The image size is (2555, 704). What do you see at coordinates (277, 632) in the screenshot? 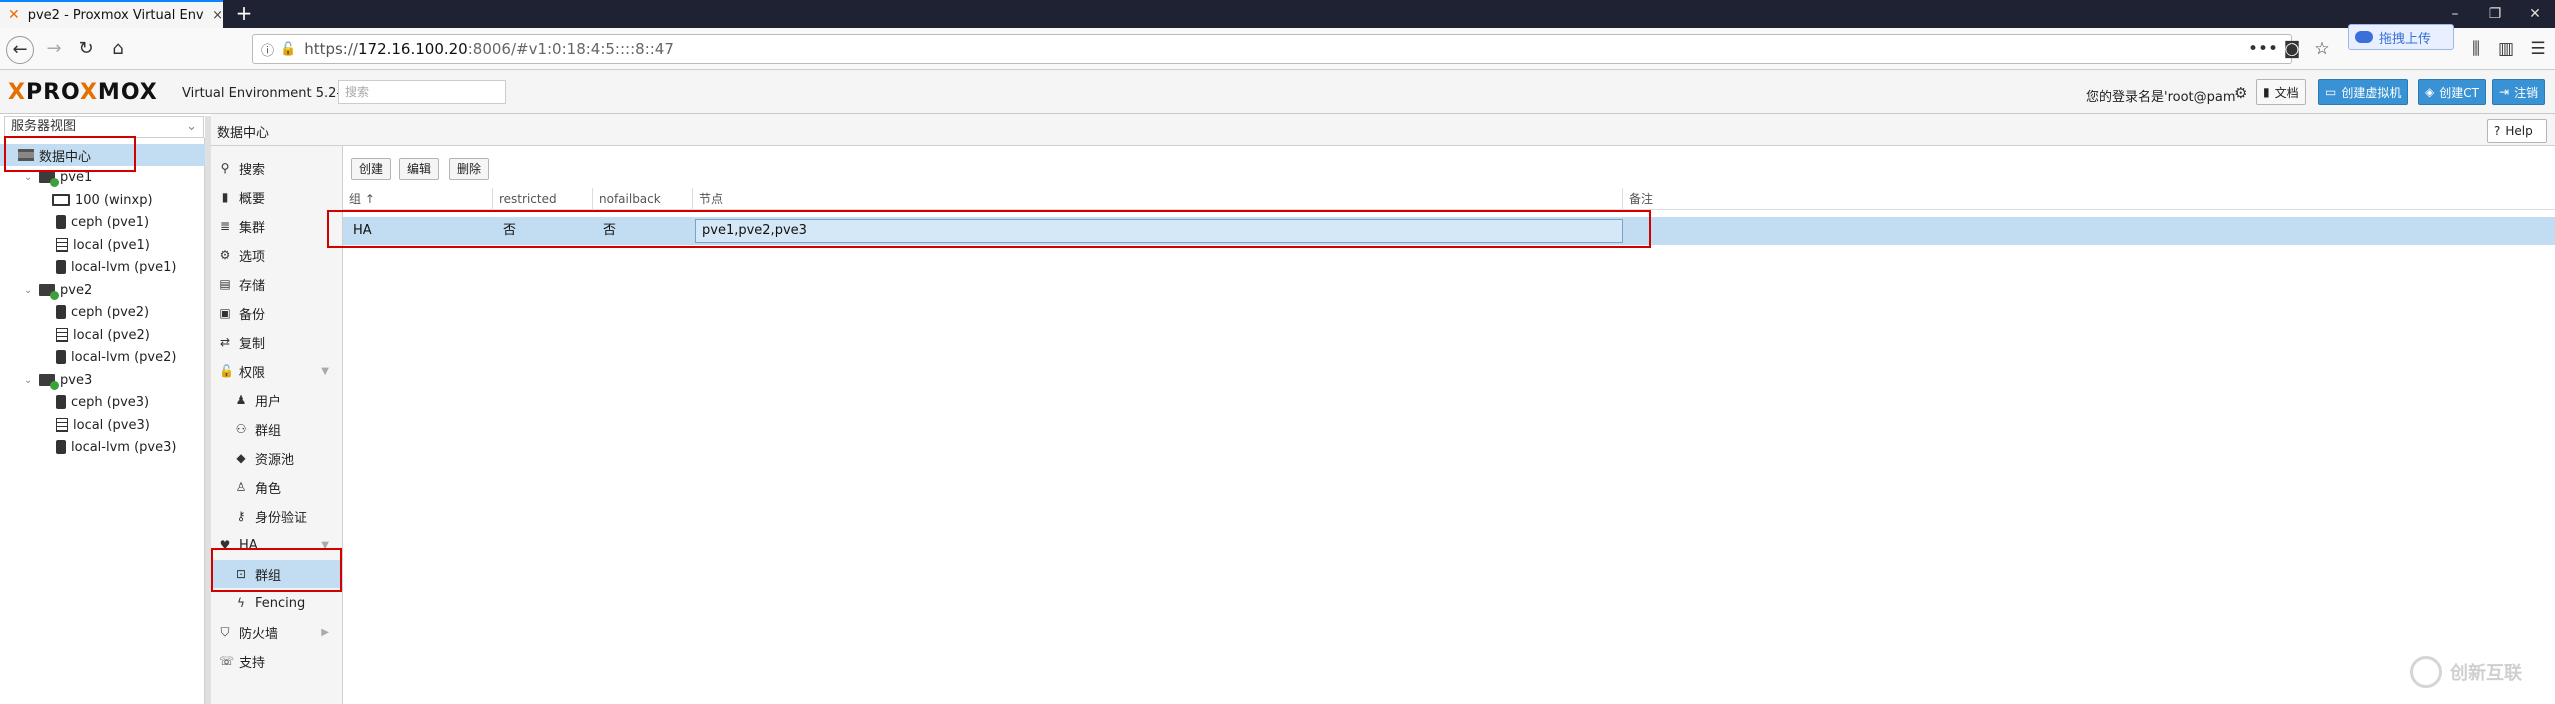
I see `menu-item-firewall: ⛉ 防火墙 ▶` at bounding box center [277, 632].